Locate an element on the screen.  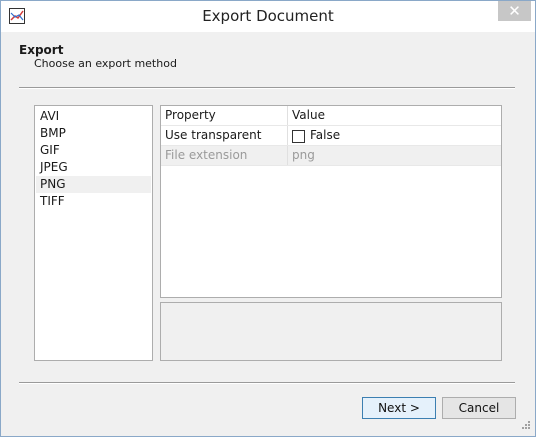
wizard-header: Export Choose an export method is located at coordinates (268, 62).